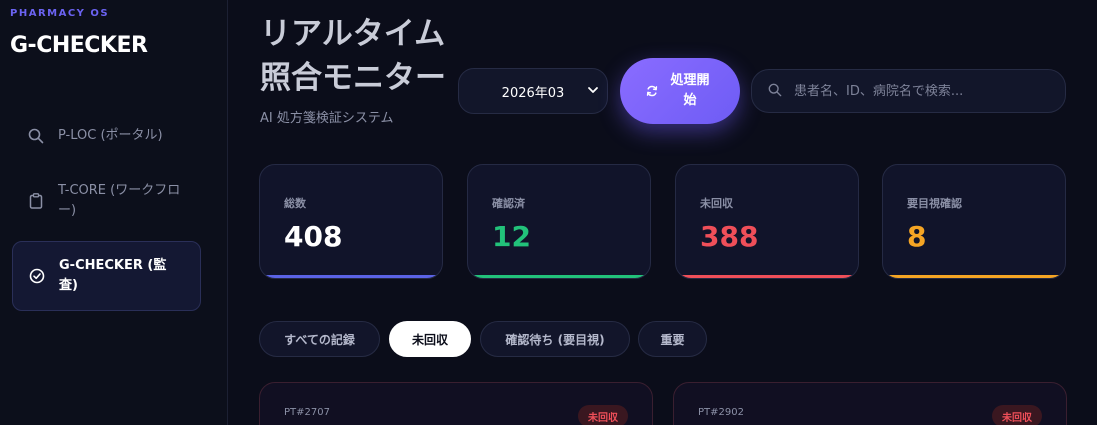  I want to click on tab-pending-visual: 確認待ち (要目視), so click(555, 339).